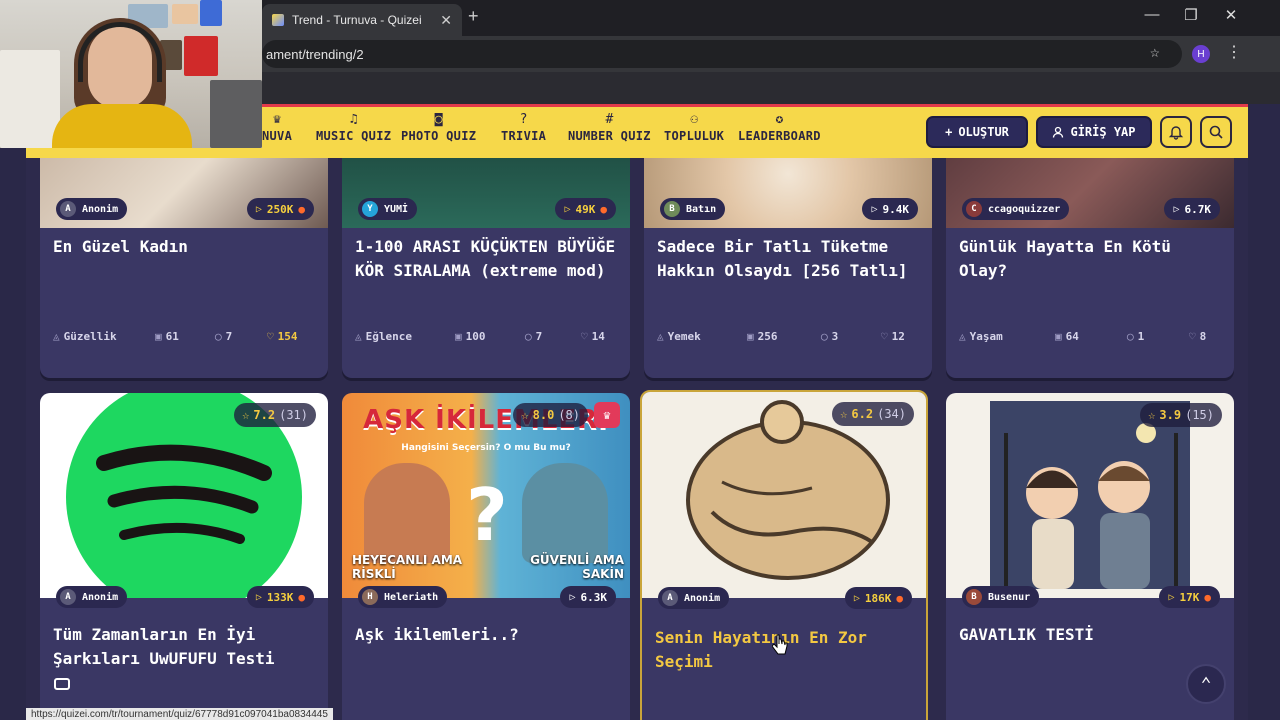 The width and height of the screenshot is (1280, 720). Describe the element at coordinates (1216, 132) in the screenshot. I see `search-button` at that location.